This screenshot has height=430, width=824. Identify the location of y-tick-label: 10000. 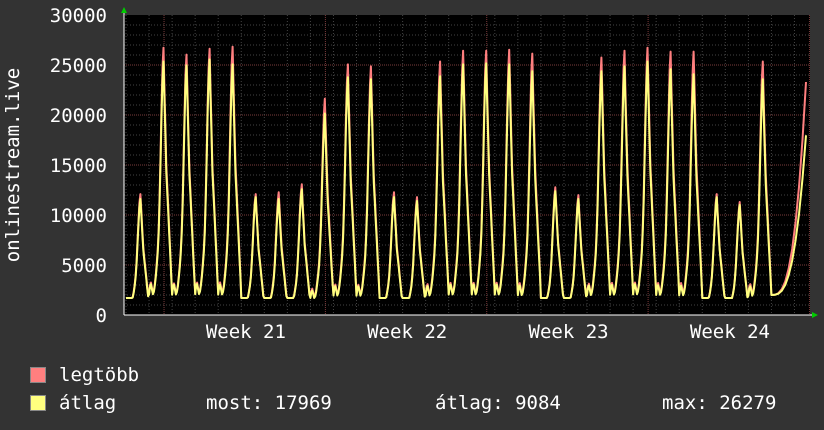
(78, 216).